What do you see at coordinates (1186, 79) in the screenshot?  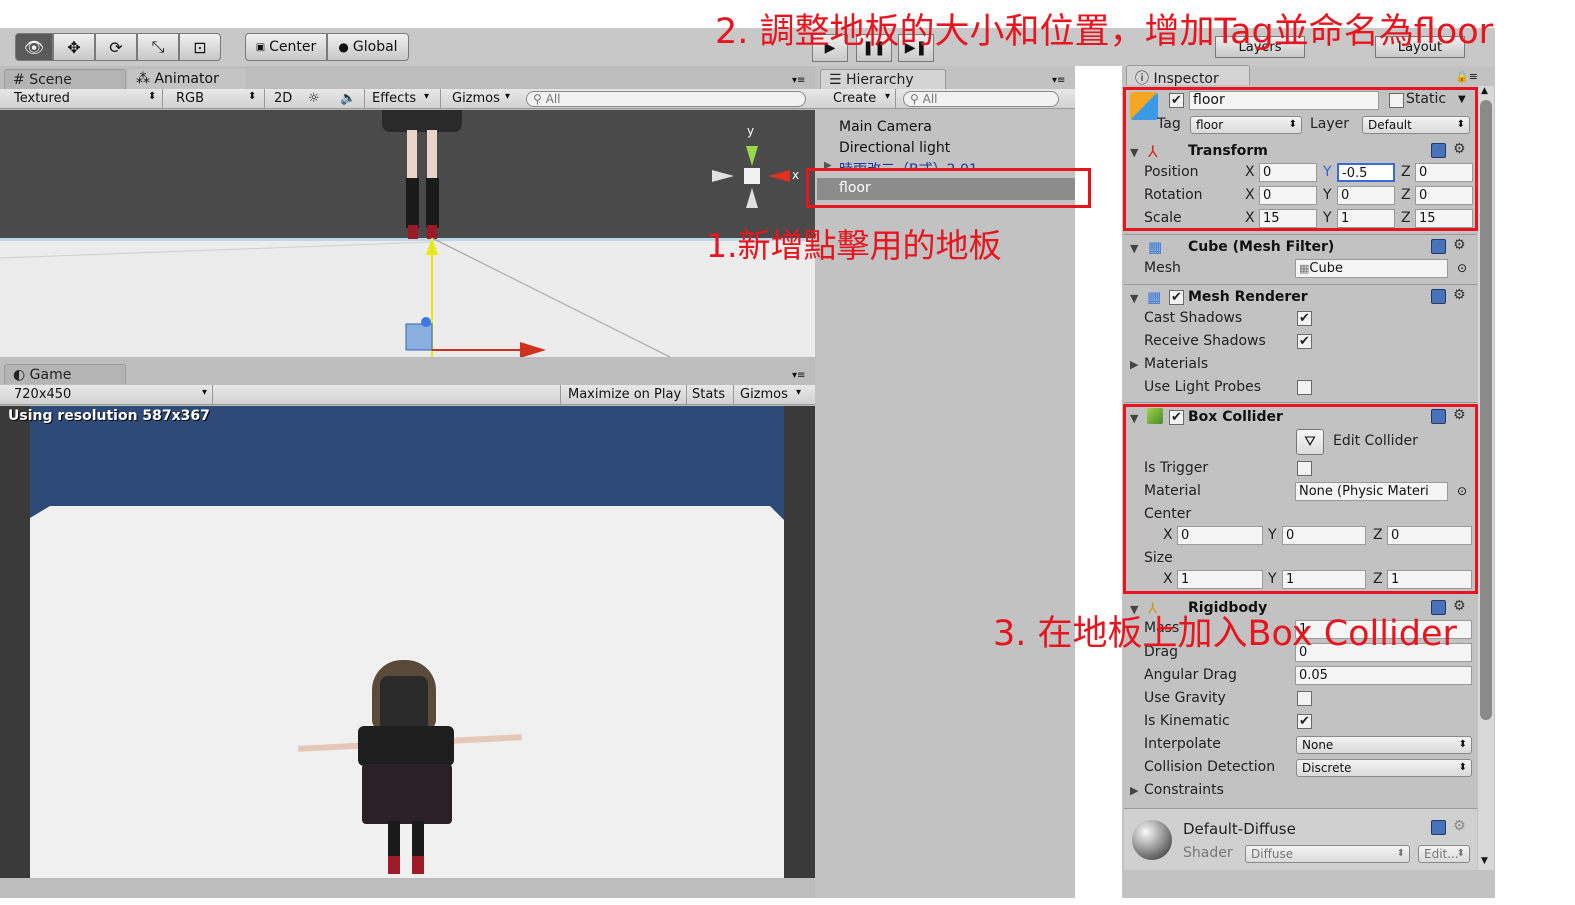 I see `tab-inspector-label: Inspector` at bounding box center [1186, 79].